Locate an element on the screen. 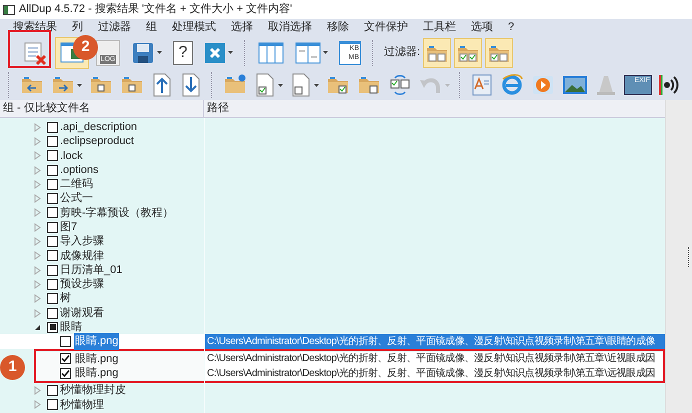 The width and height of the screenshot is (692, 413). menu-item: 文件保护 is located at coordinates (386, 27).